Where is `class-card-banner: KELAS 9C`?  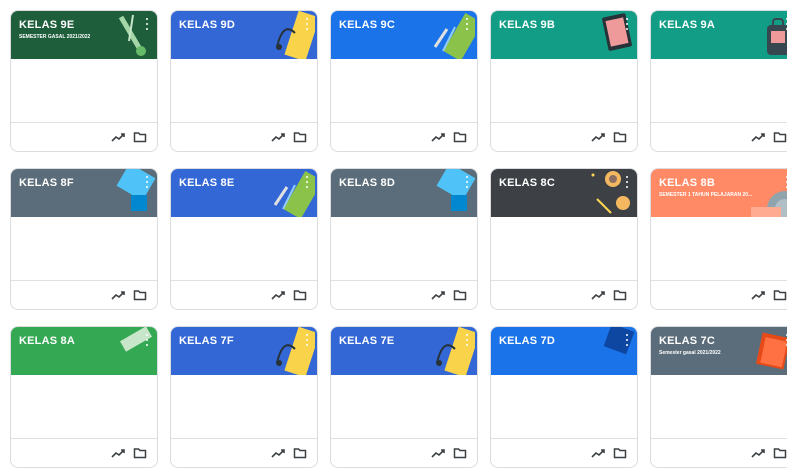 class-card-banner: KELAS 9C is located at coordinates (404, 35).